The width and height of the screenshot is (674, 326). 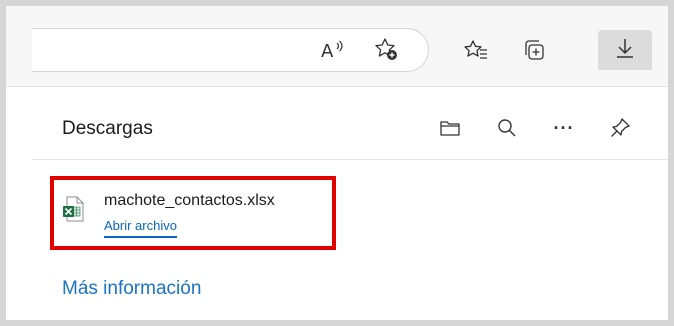 What do you see at coordinates (350, 159) in the screenshot?
I see `panel-divider` at bounding box center [350, 159].